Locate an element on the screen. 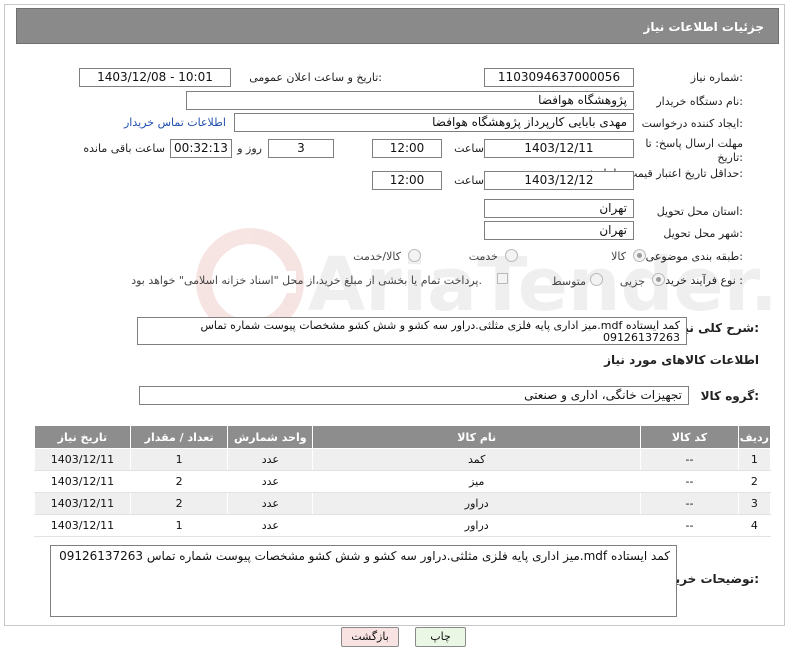 This screenshot has width=789, height=664. price-time-label: ساعت is located at coordinates (469, 180).